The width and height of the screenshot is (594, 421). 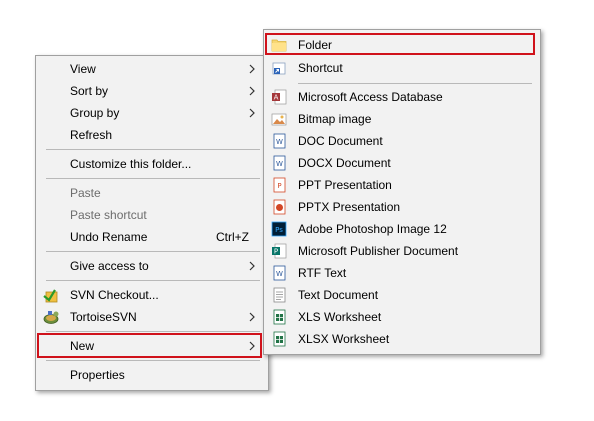 I want to click on submenu-item-label: Microsoft Access Database, so click(x=370, y=97).